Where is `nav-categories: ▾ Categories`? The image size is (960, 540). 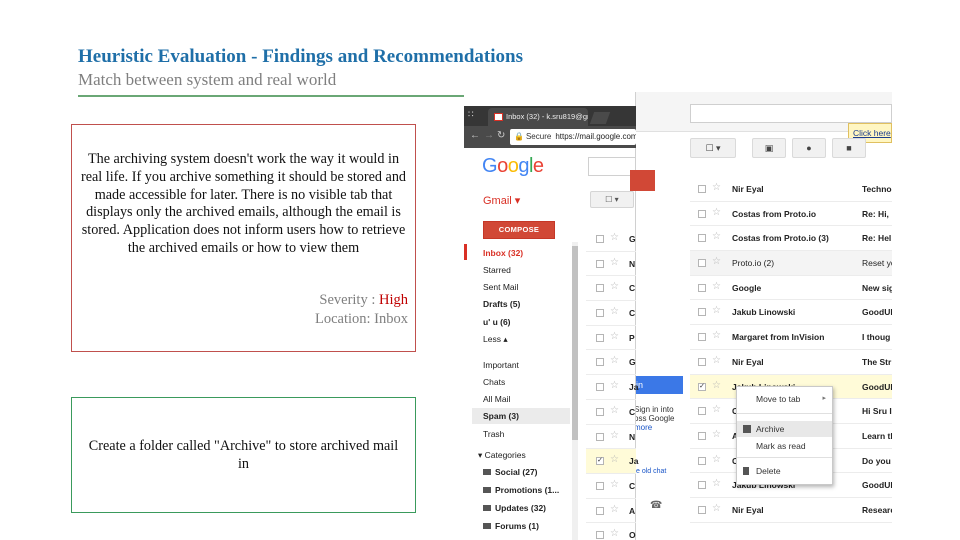
nav-categories: ▾ Categories is located at coordinates (502, 455).